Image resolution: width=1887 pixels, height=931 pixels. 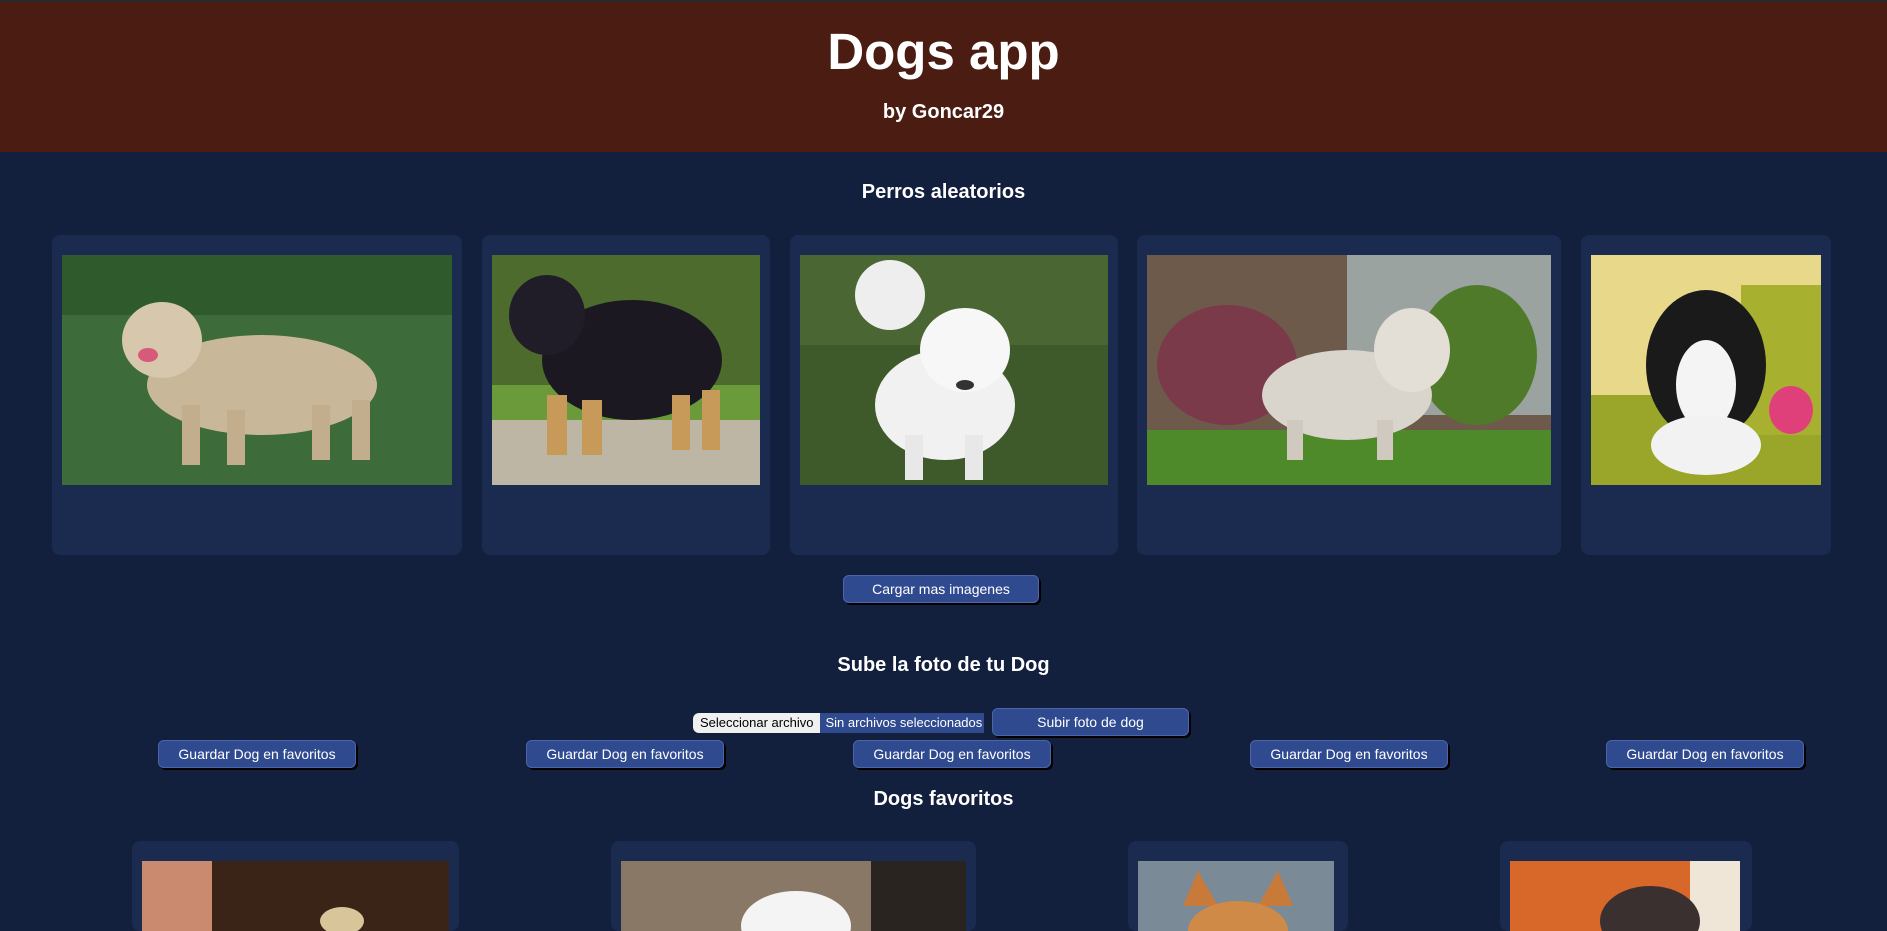 What do you see at coordinates (1349, 370) in the screenshot?
I see `shih-tzu-photo` at bounding box center [1349, 370].